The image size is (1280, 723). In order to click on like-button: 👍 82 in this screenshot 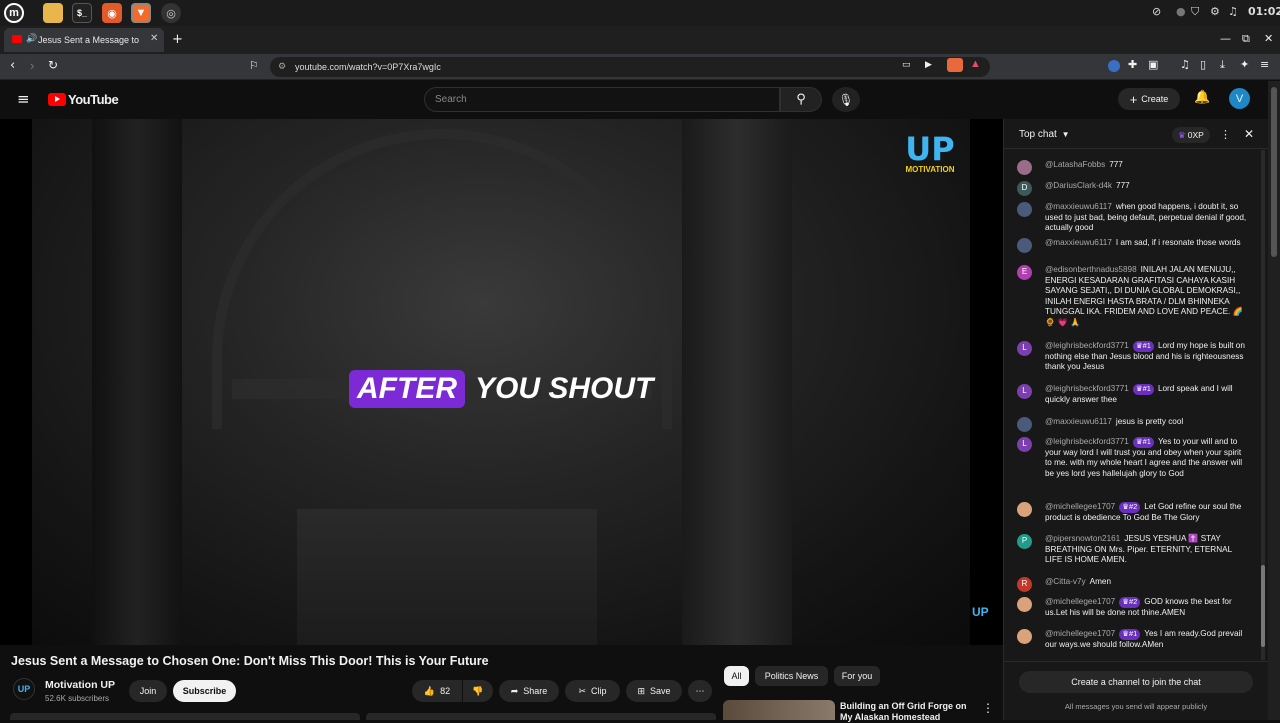, I will do `click(437, 691)`.